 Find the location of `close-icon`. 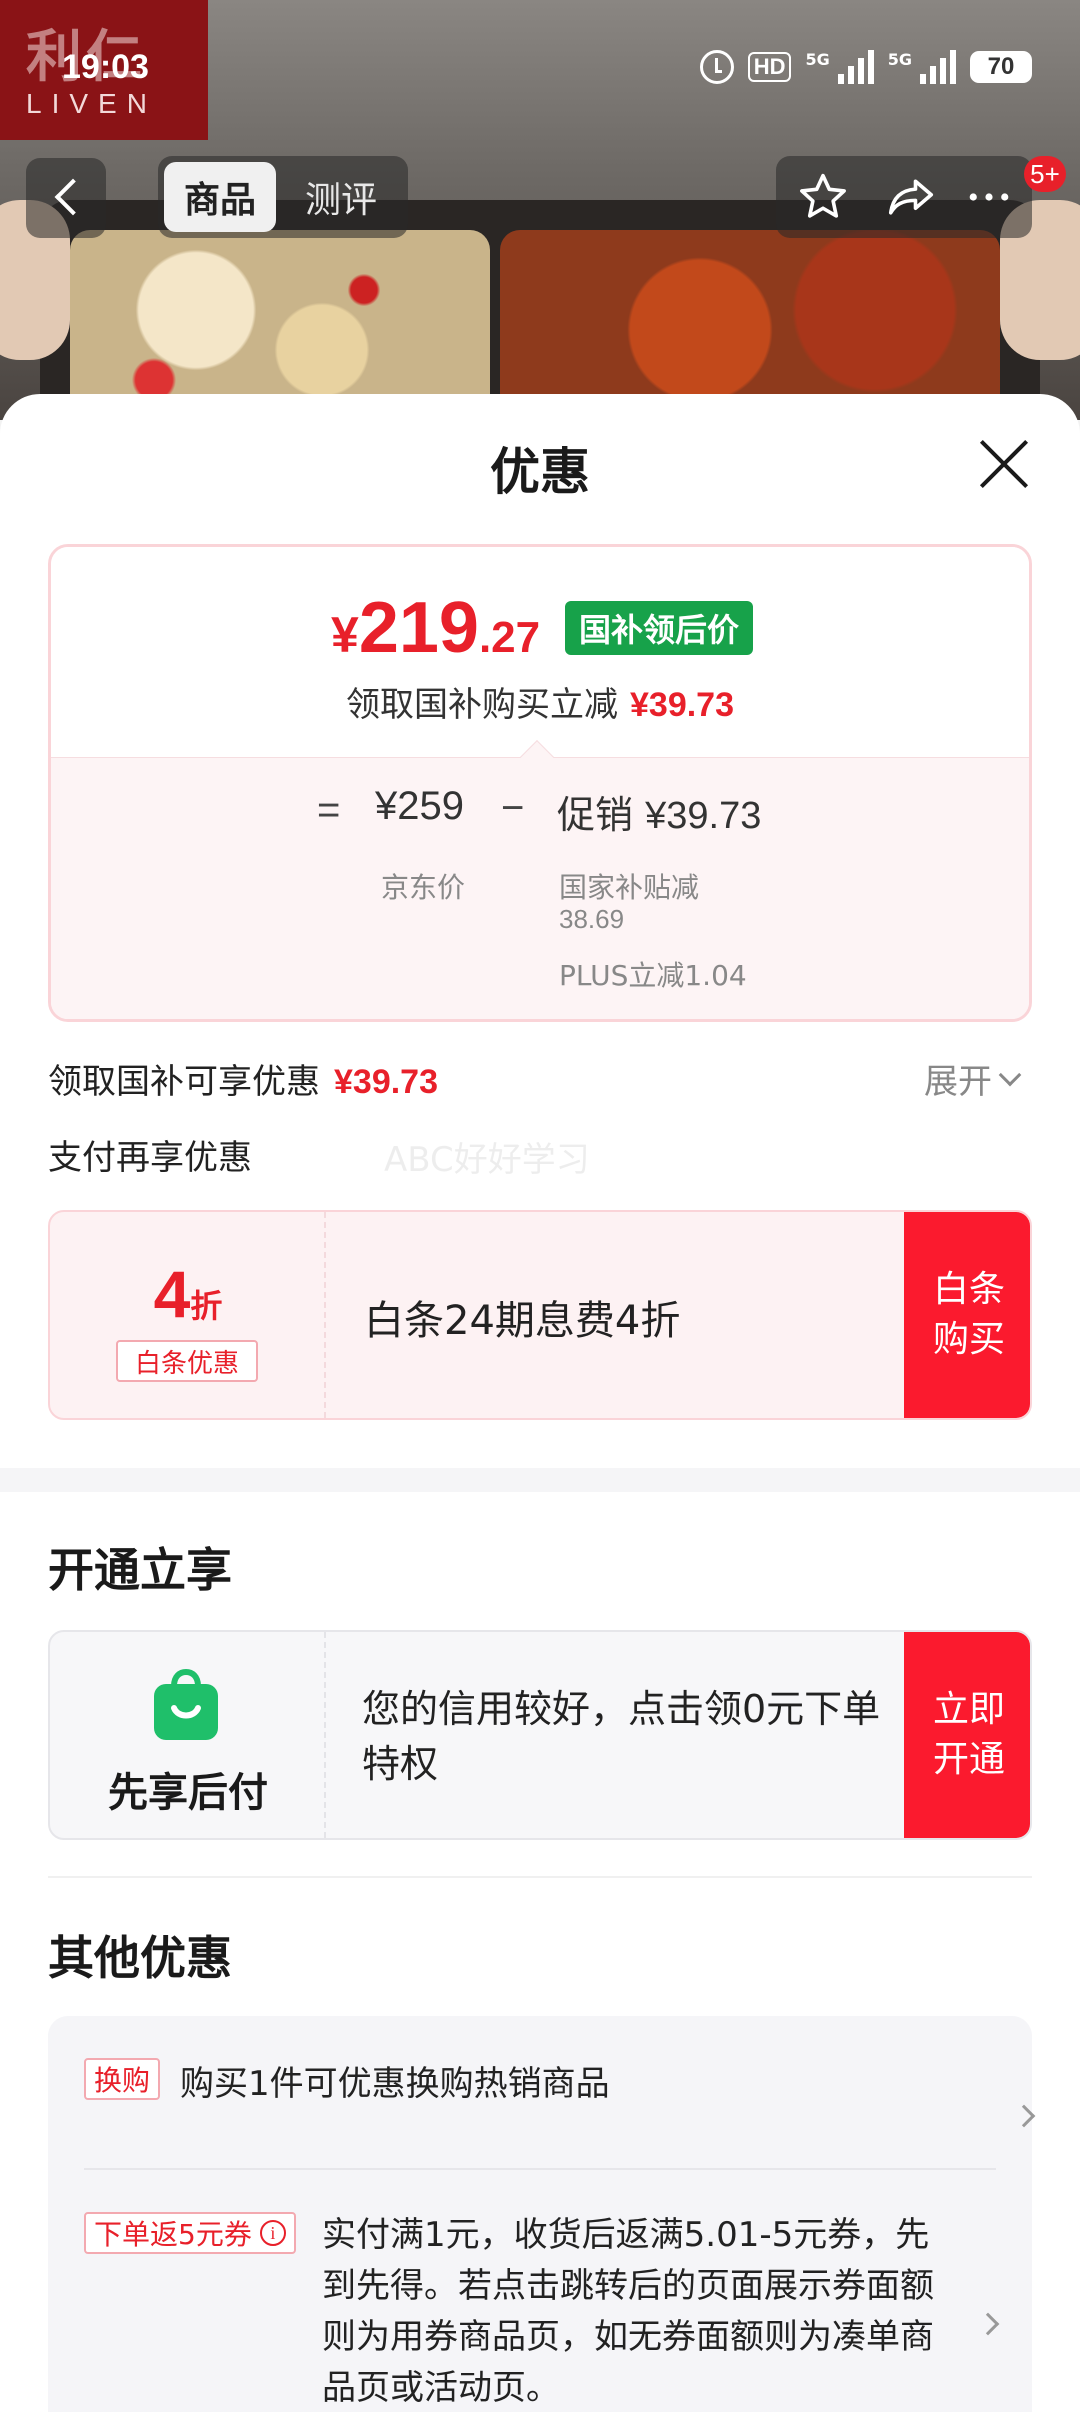

close-icon is located at coordinates (1004, 464).